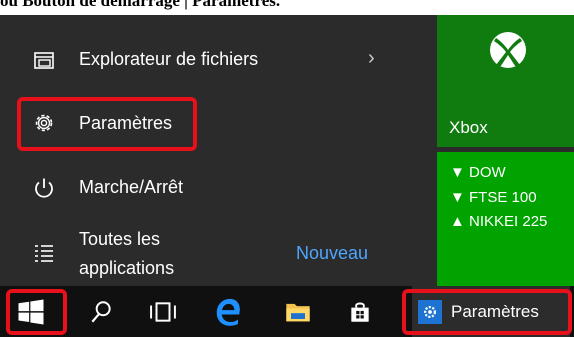  What do you see at coordinates (493, 197) in the screenshot?
I see `ticker-ftse: ▼ FTSE 100` at bounding box center [493, 197].